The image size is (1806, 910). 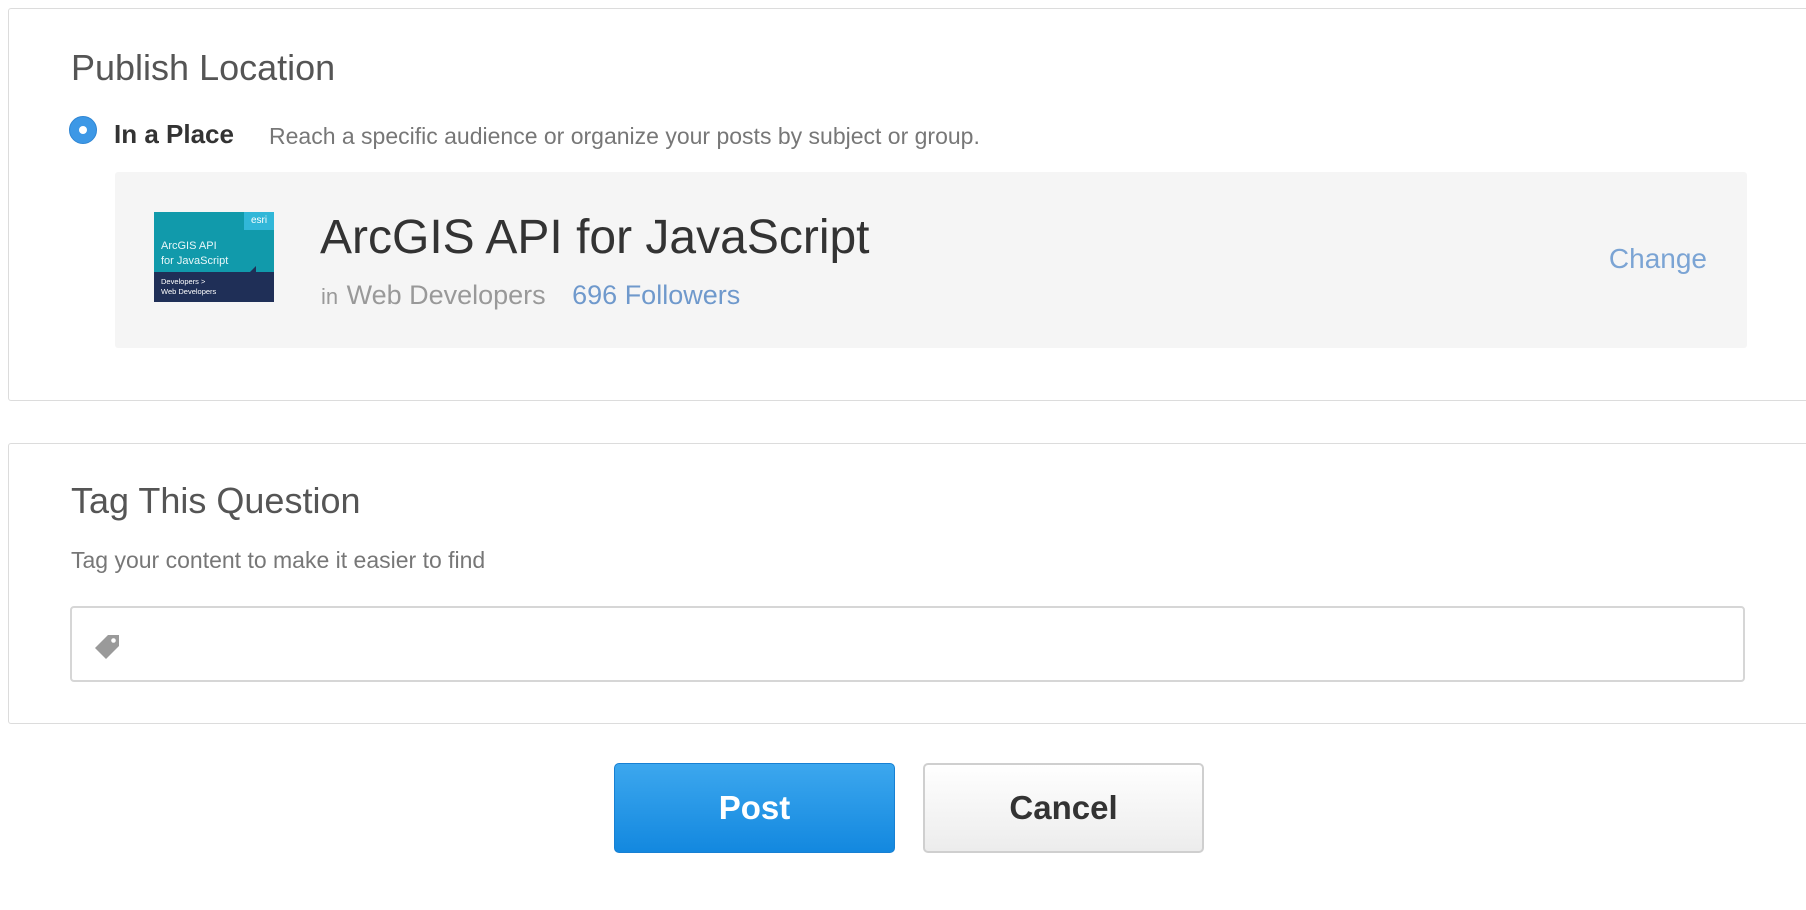 What do you see at coordinates (754, 808) in the screenshot?
I see `post-button: Post` at bounding box center [754, 808].